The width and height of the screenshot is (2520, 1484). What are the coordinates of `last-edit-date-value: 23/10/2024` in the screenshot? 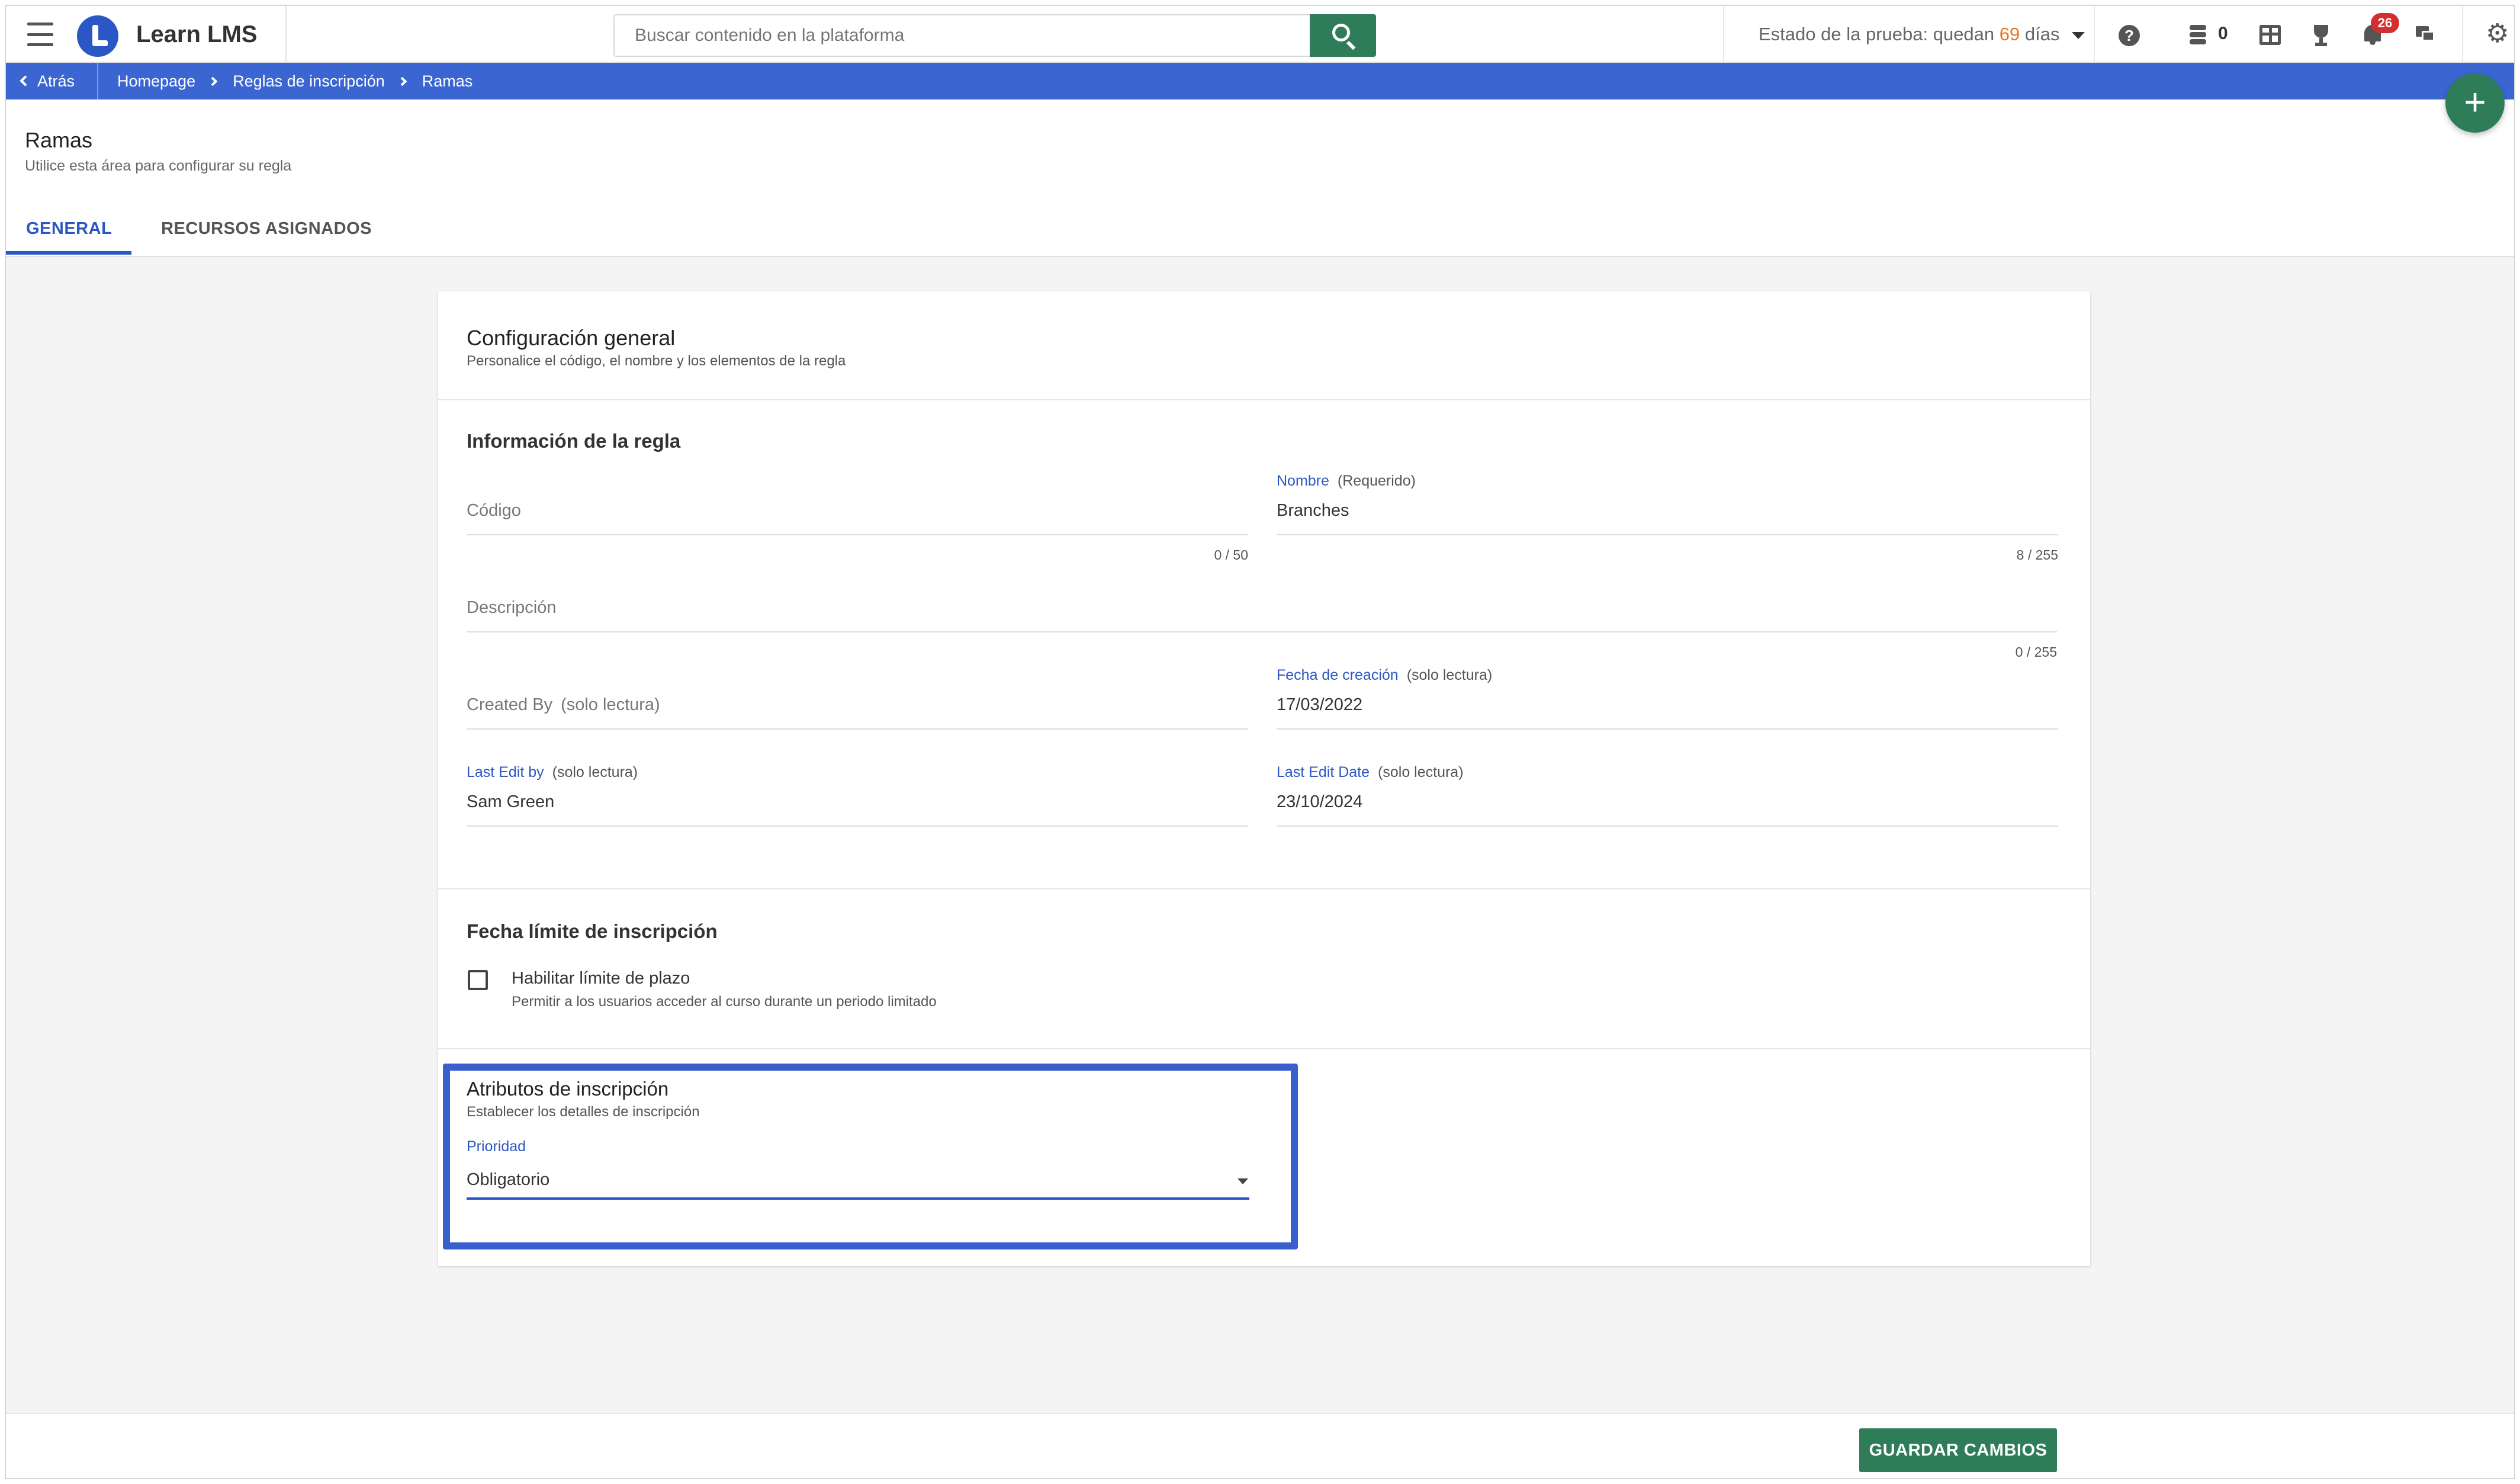 It's located at (1320, 802).